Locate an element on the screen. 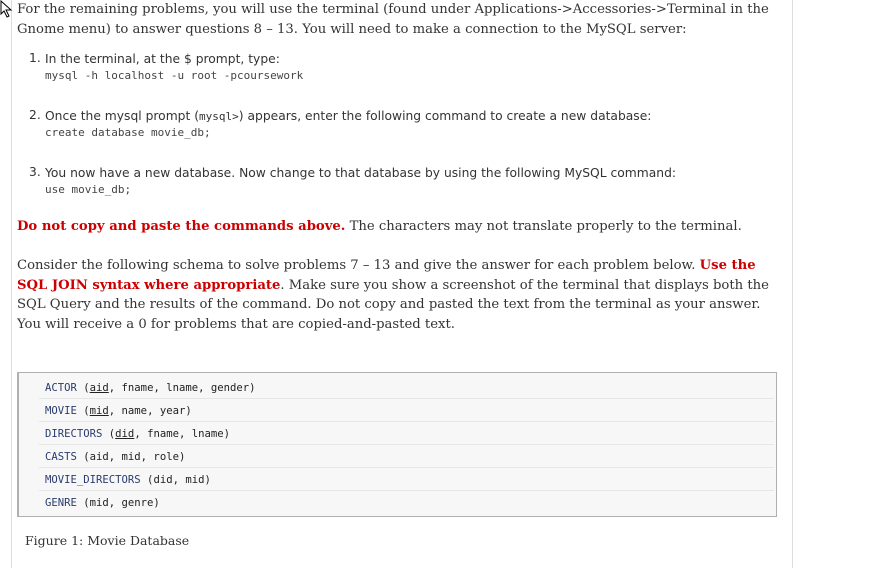 Image resolution: width=874 pixels, height=568 pixels. step-number: 1. is located at coordinates (35, 58).